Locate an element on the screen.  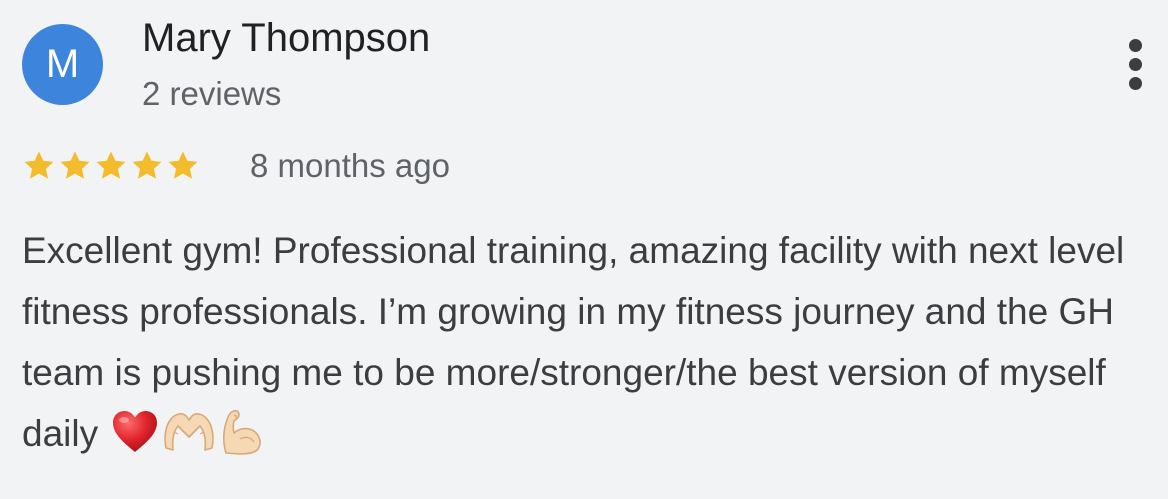
more-vert-icon-dot-bottom is located at coordinates (1135, 83).